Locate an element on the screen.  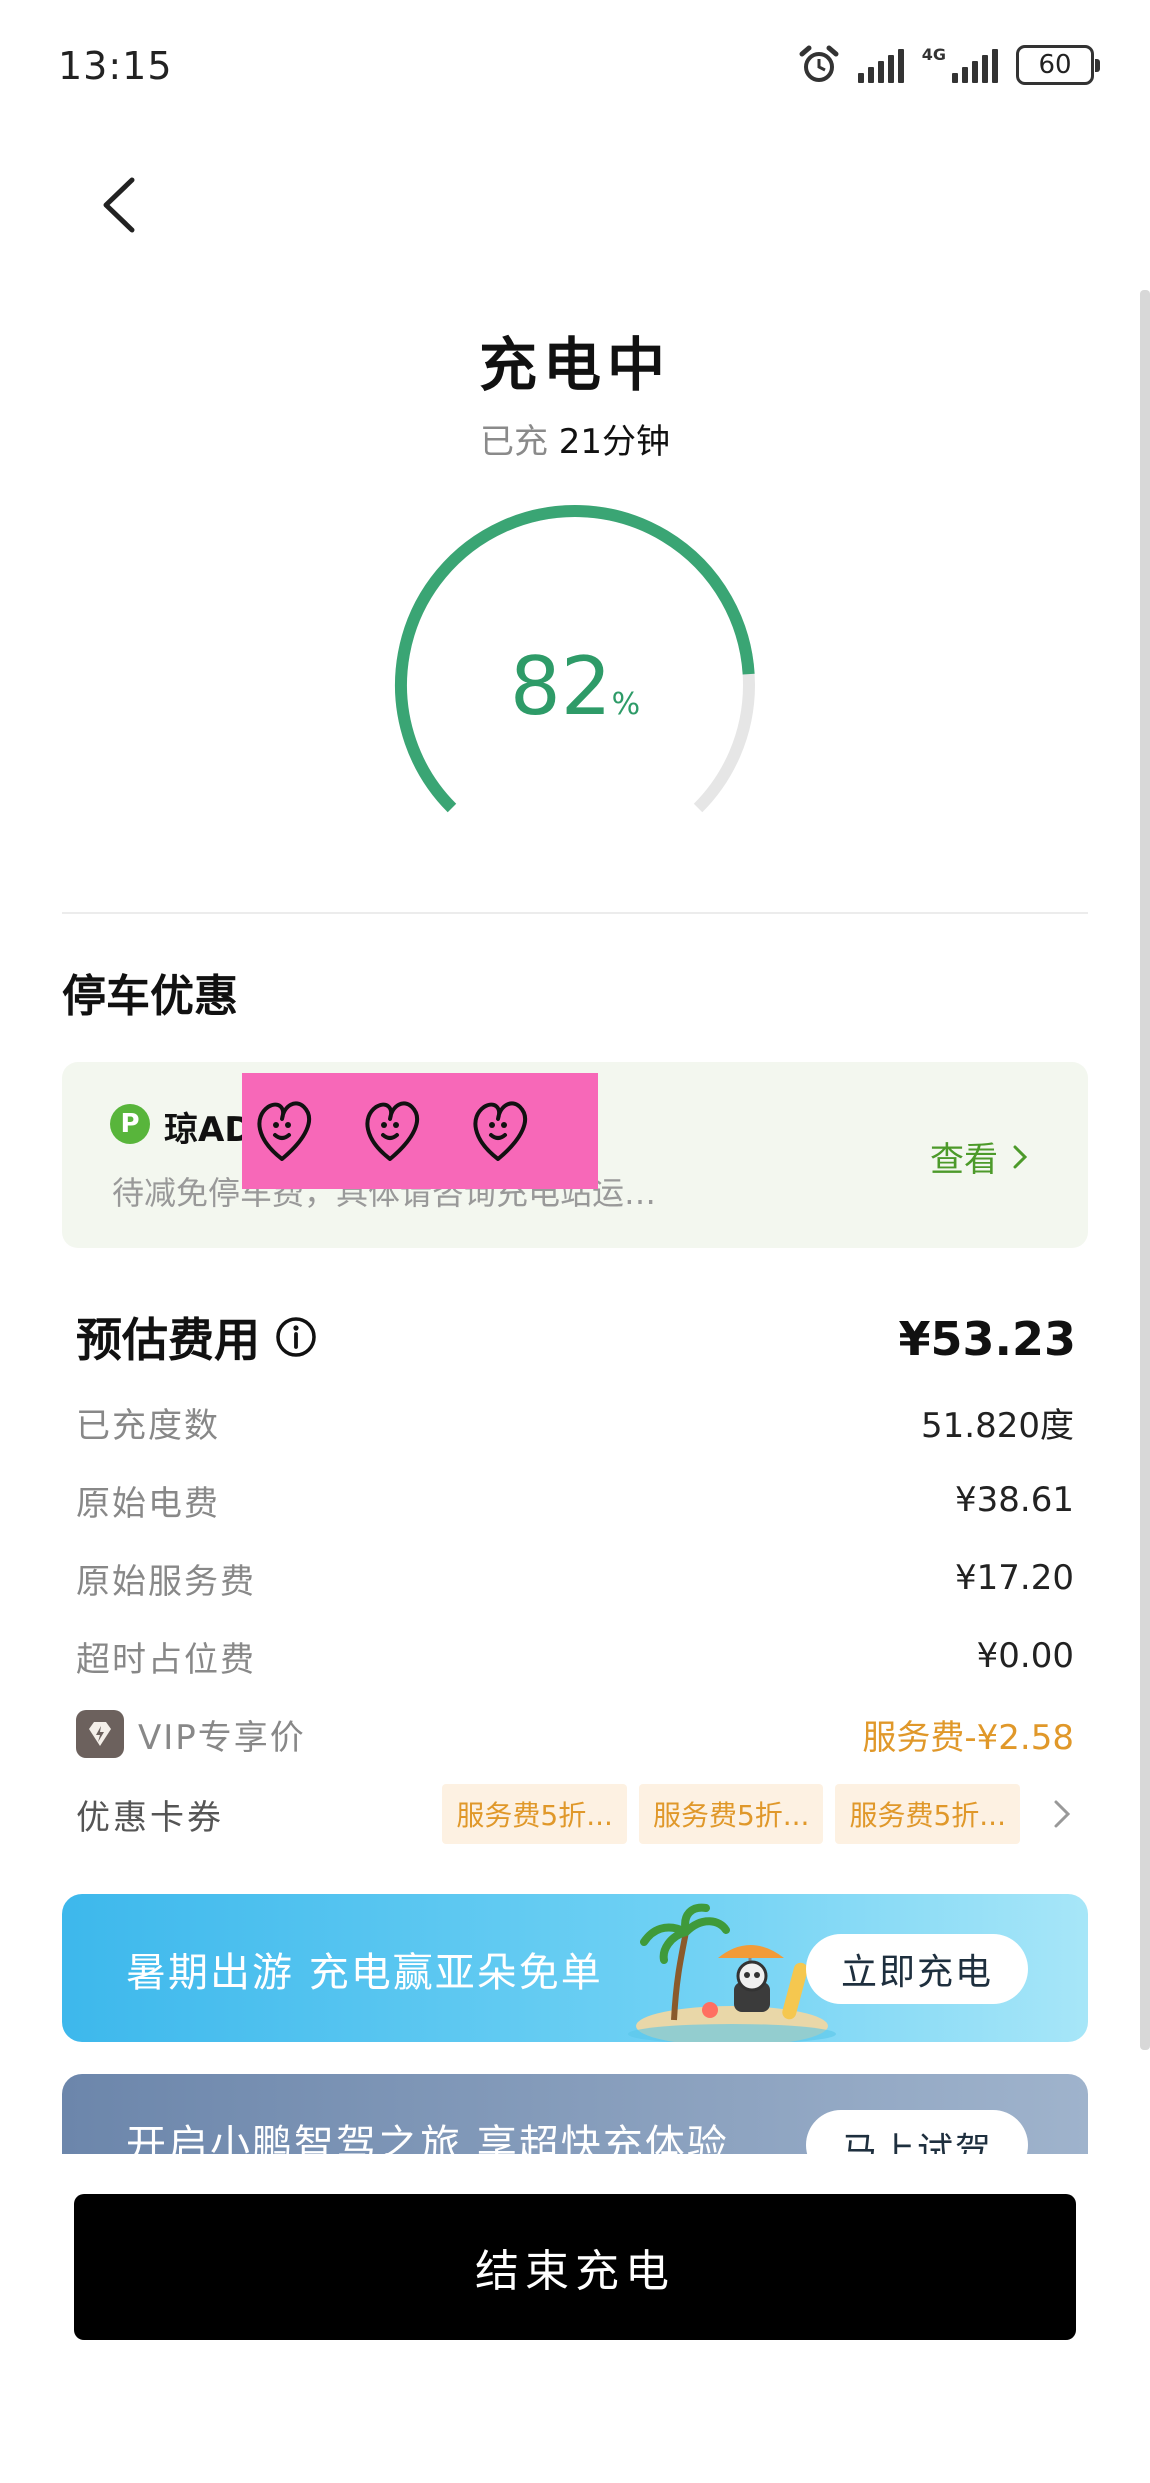
estimated-fee-title: 预估费用 is located at coordinates (197, 1337).